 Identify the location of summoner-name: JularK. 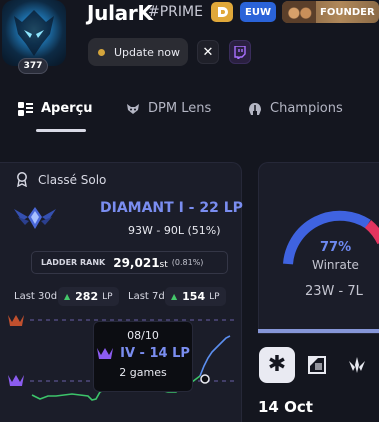
(120, 13).